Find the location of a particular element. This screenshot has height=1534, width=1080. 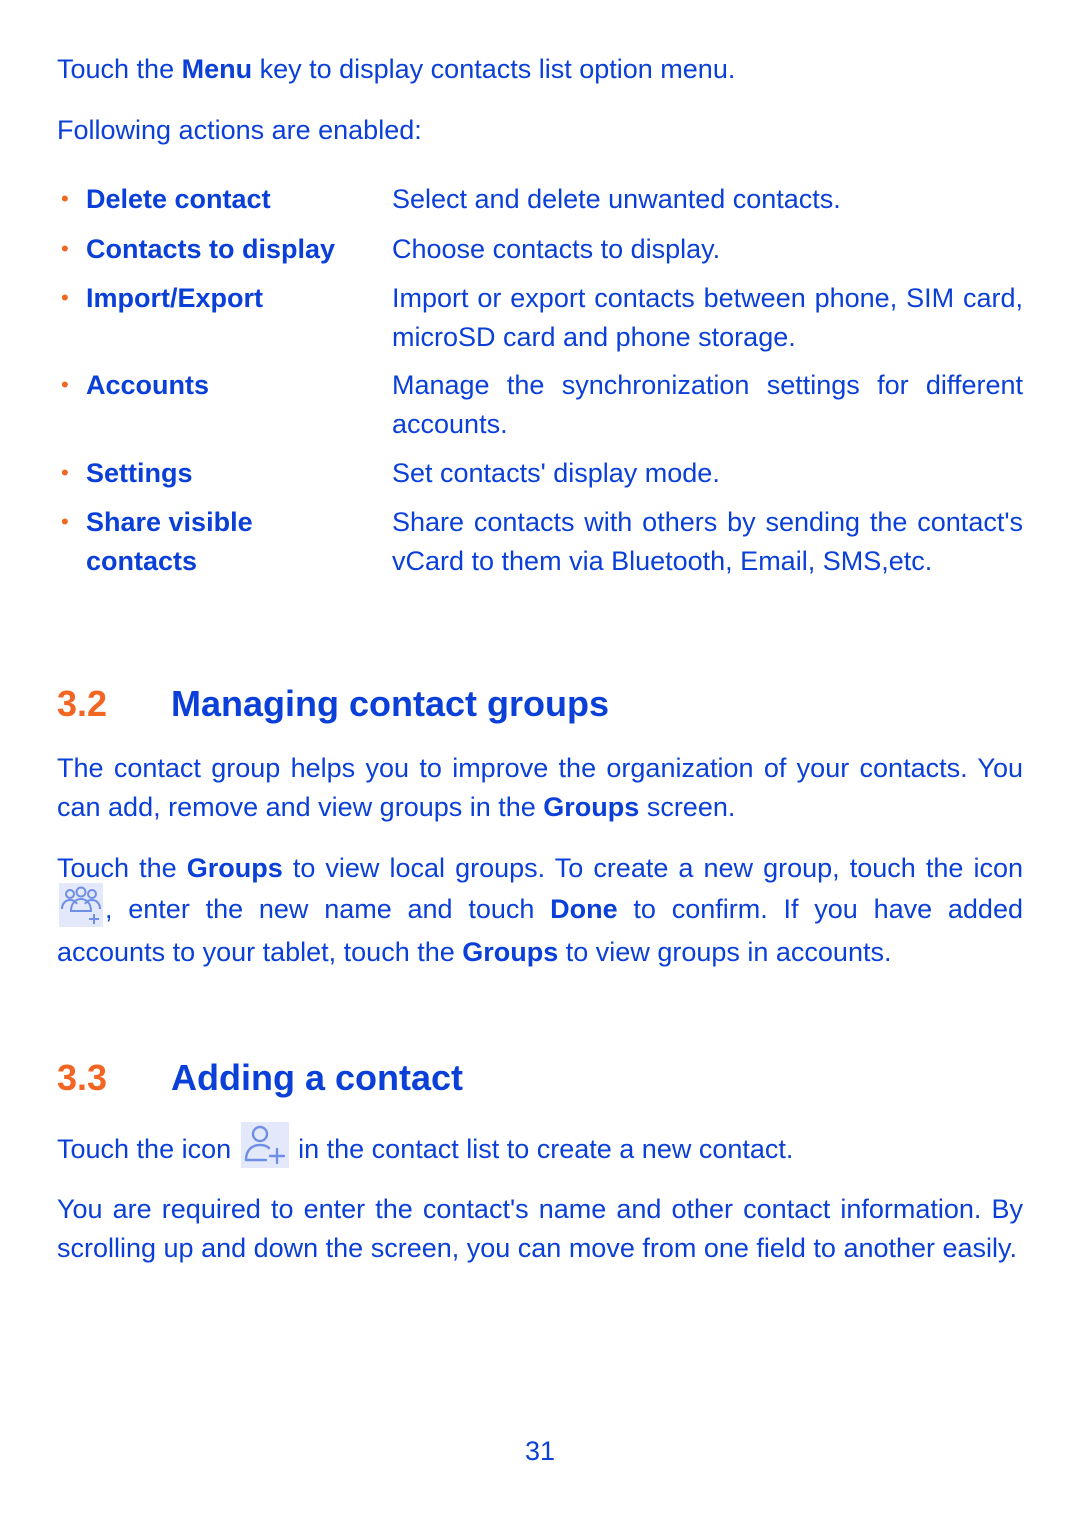

action-term: Accounts is located at coordinates (148, 385).